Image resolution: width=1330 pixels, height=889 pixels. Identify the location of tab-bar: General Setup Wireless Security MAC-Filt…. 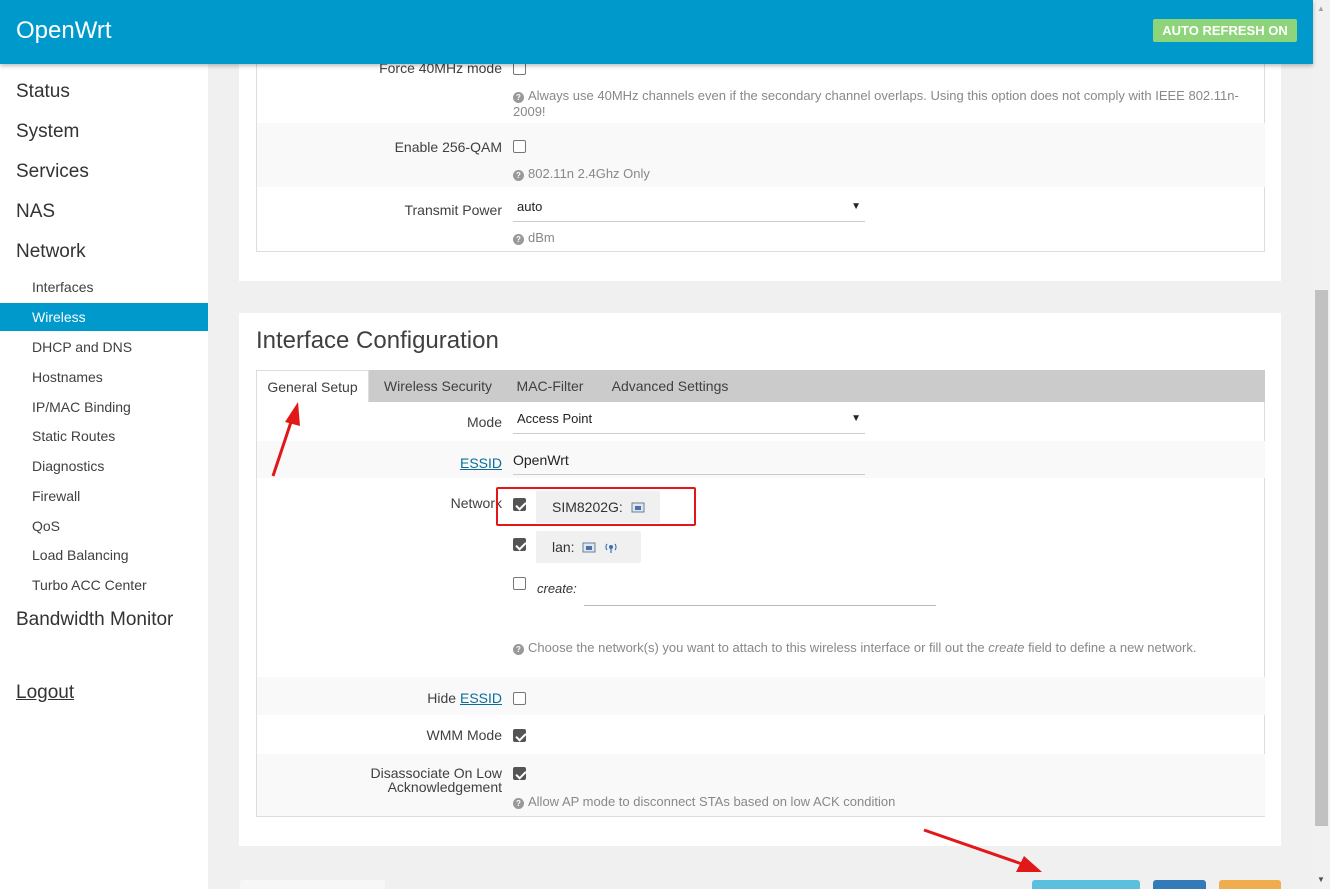
(760, 386).